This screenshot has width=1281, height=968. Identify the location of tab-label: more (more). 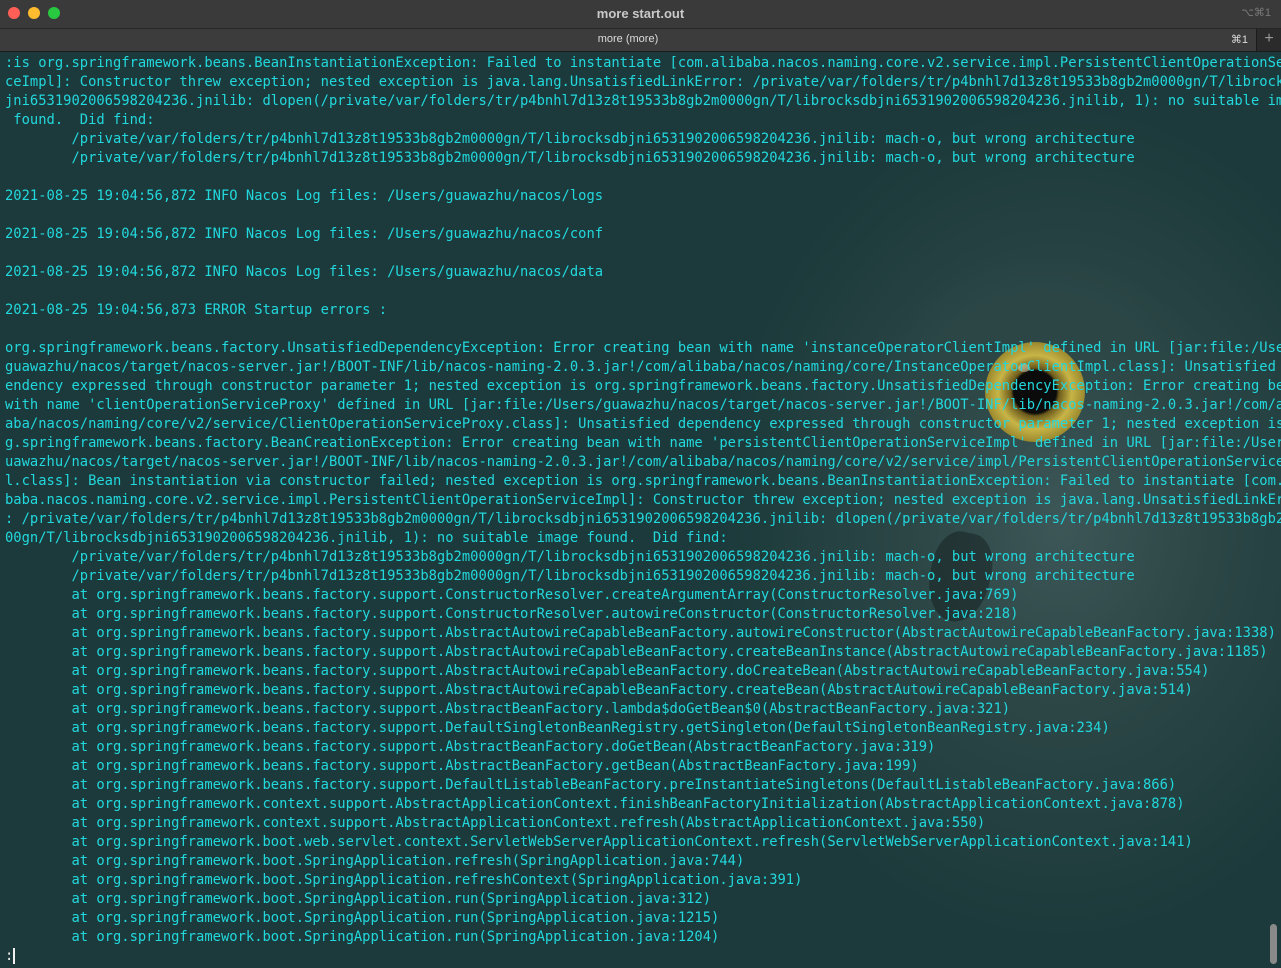
(628, 39).